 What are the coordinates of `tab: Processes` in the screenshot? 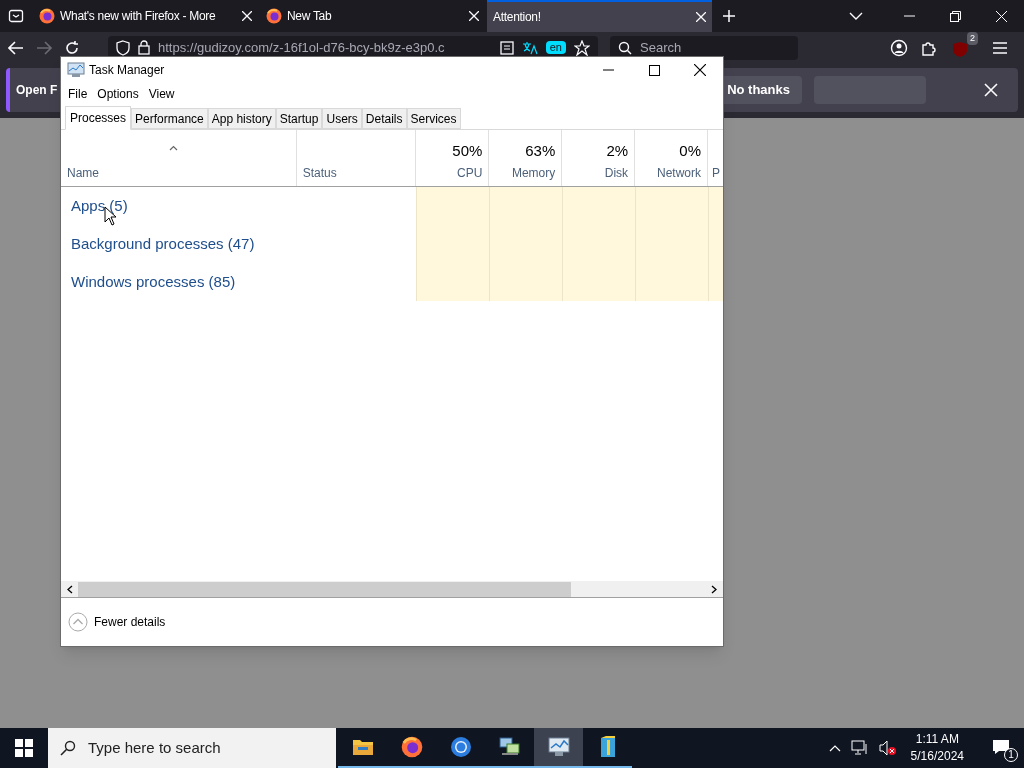 It's located at (98, 118).